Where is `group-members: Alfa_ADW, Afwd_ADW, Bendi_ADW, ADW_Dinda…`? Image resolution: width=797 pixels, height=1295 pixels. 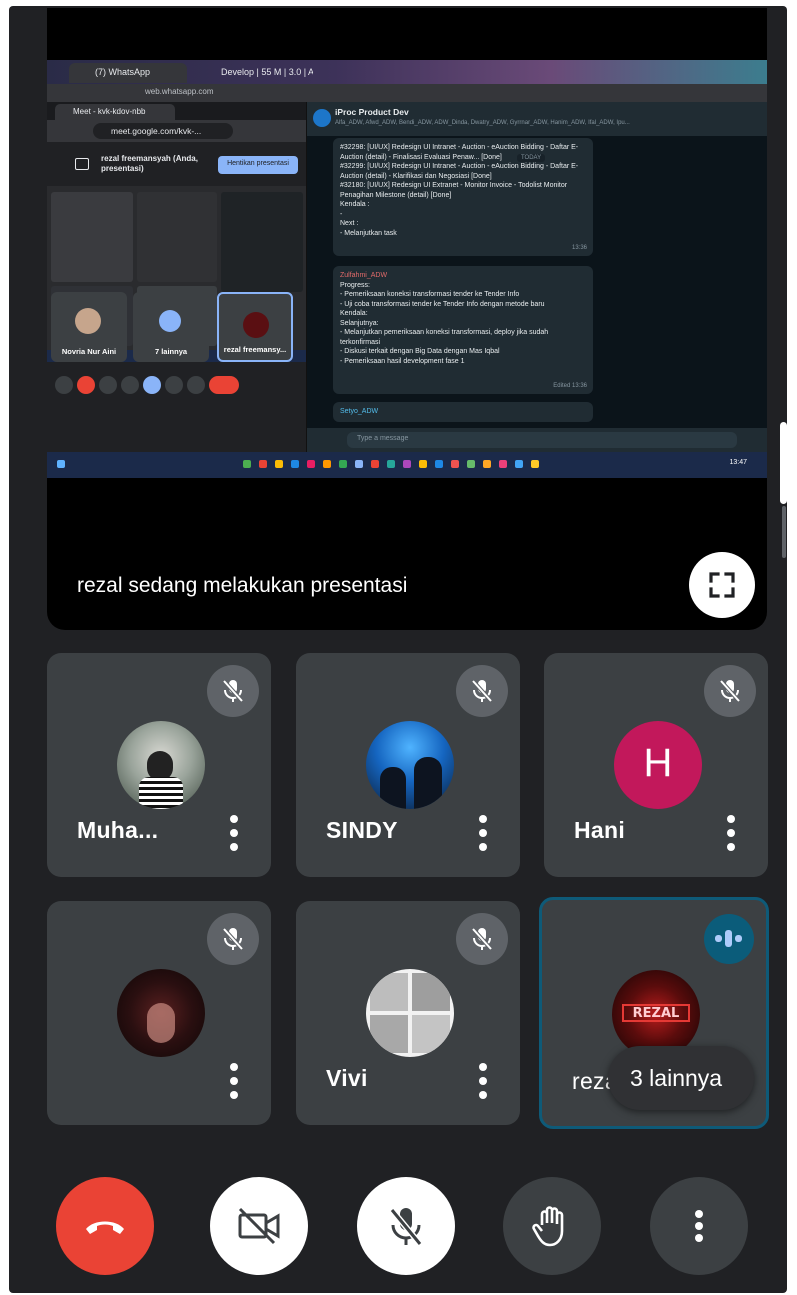 group-members: Alfa_ADW, Afwd_ADW, Bendi_ADW, ADW_Dinda… is located at coordinates (482, 123).